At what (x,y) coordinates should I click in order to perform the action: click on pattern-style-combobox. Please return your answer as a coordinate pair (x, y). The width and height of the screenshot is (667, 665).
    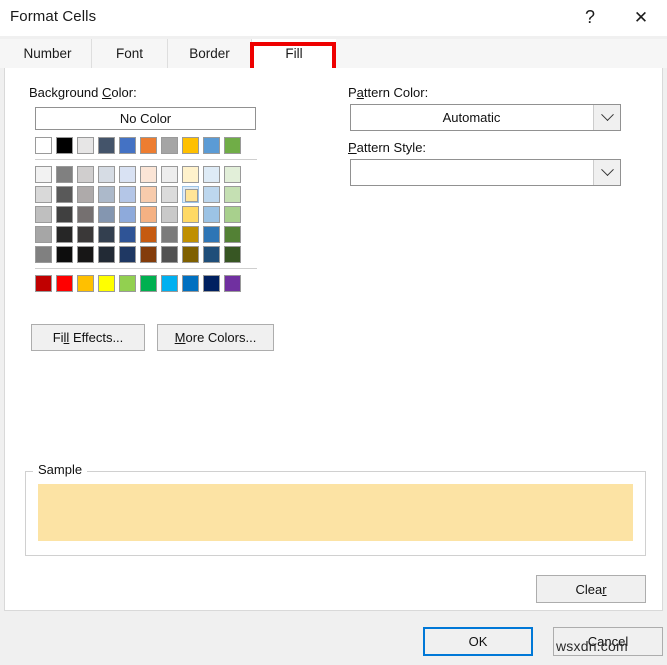
    Looking at the image, I should click on (485, 172).